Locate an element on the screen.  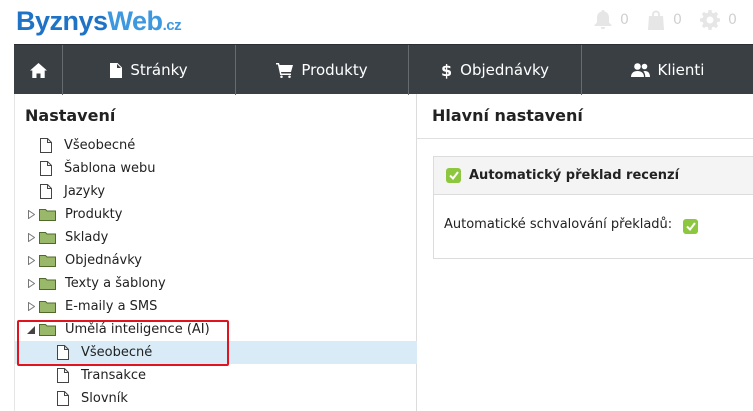
notifications-button: 0 is located at coordinates (620, 20).